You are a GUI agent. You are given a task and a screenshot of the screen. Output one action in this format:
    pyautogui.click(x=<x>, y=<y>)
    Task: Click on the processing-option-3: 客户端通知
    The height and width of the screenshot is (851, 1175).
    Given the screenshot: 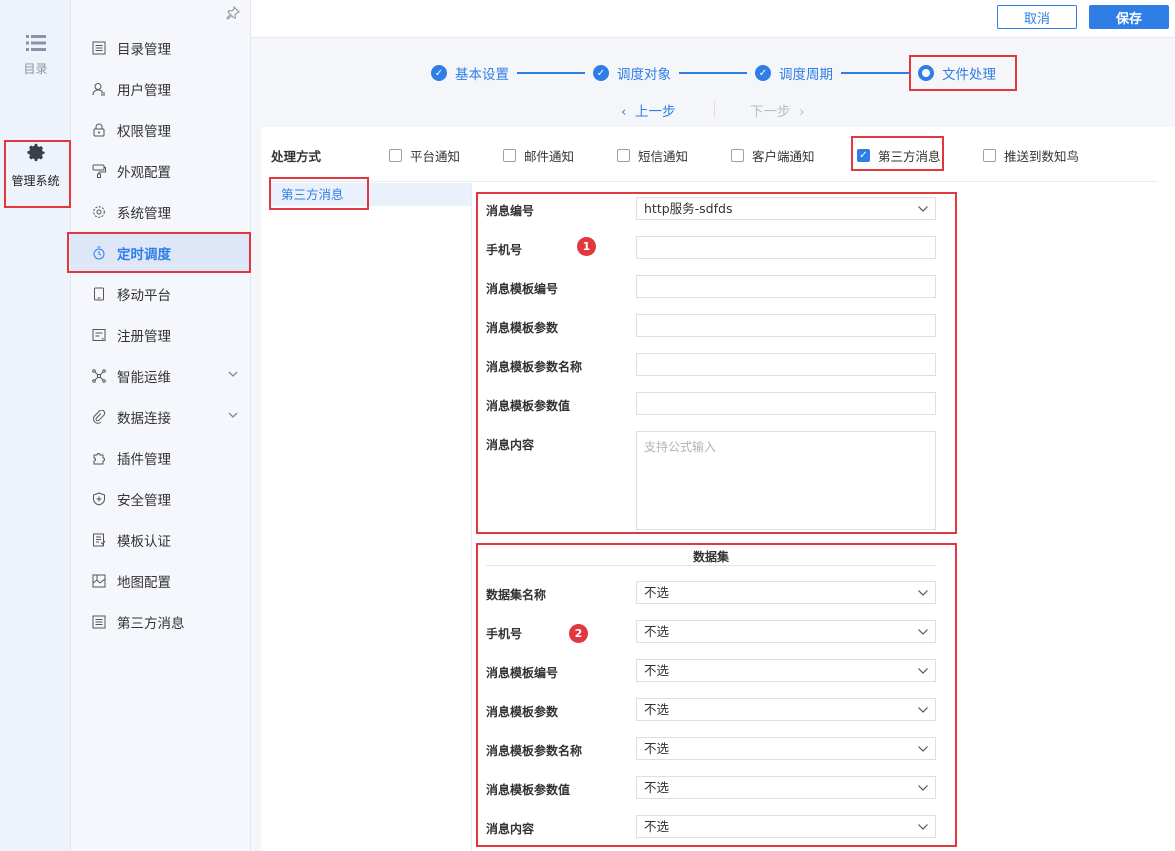 What is the action you would take?
    pyautogui.click(x=773, y=155)
    